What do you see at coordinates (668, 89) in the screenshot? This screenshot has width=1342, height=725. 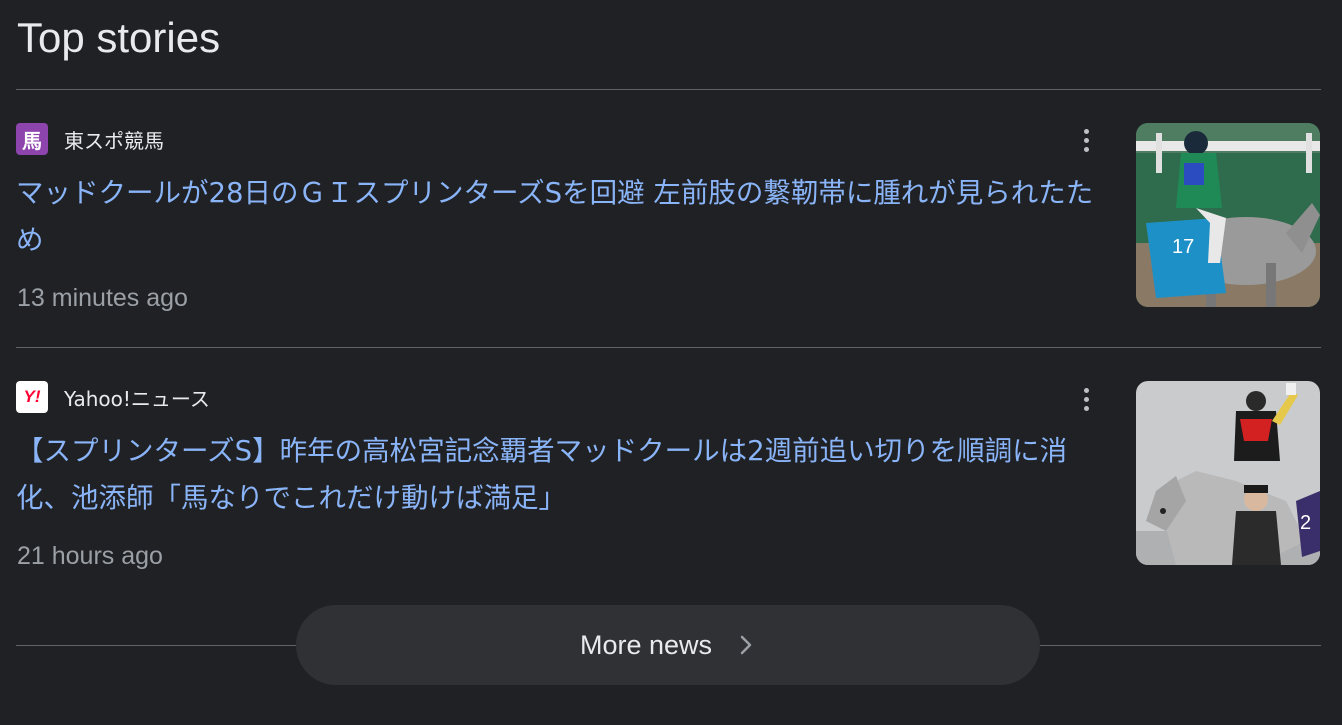 I see `top-divider` at bounding box center [668, 89].